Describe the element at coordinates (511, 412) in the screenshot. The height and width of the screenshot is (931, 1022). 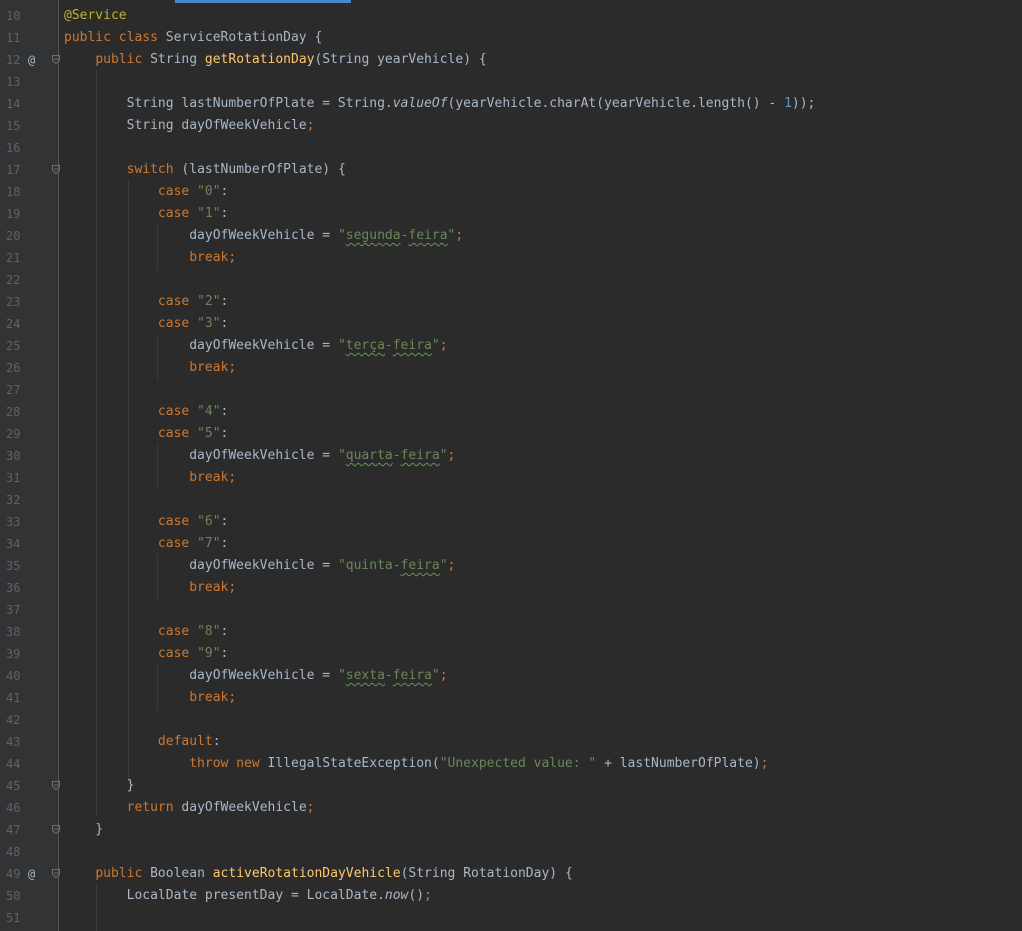
I see `code-line: 28 case "4":` at that location.